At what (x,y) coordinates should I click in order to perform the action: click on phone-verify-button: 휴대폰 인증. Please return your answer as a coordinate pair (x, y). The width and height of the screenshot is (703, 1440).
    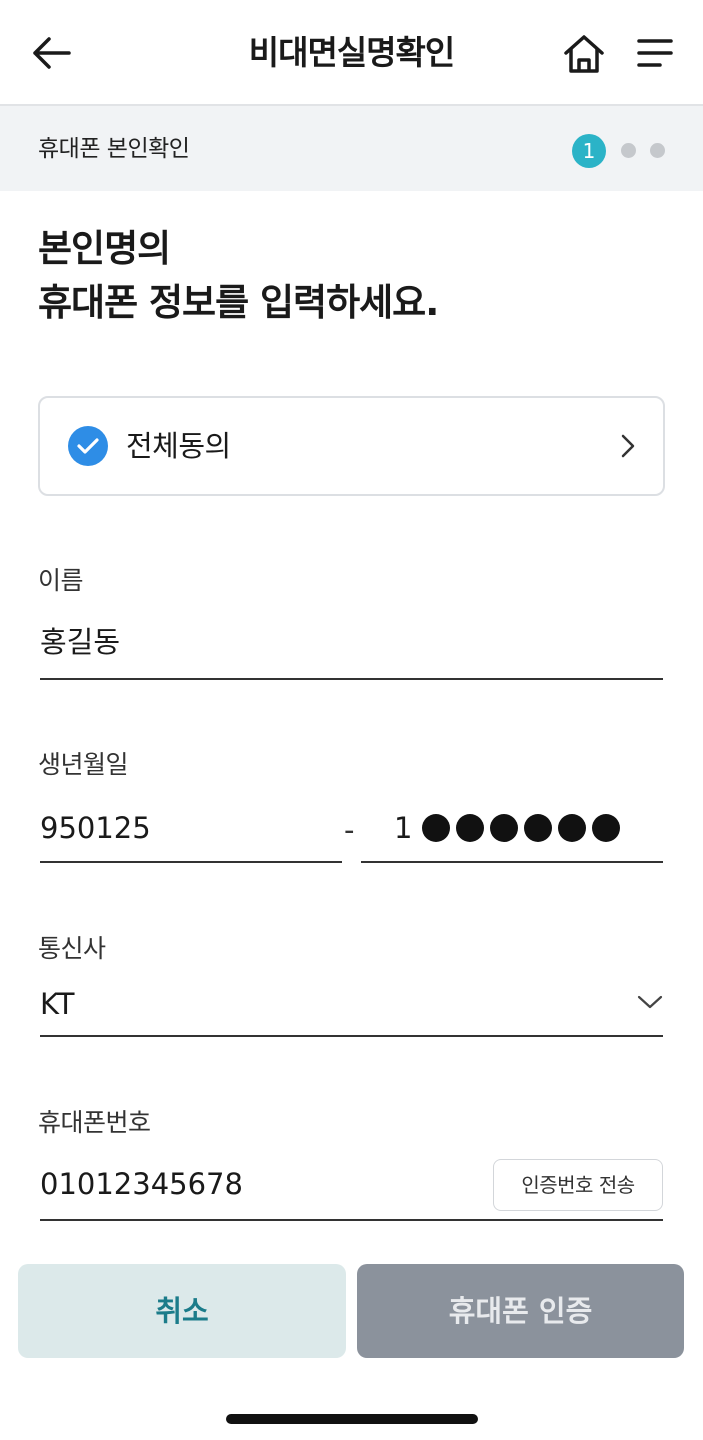
    Looking at the image, I should click on (520, 1311).